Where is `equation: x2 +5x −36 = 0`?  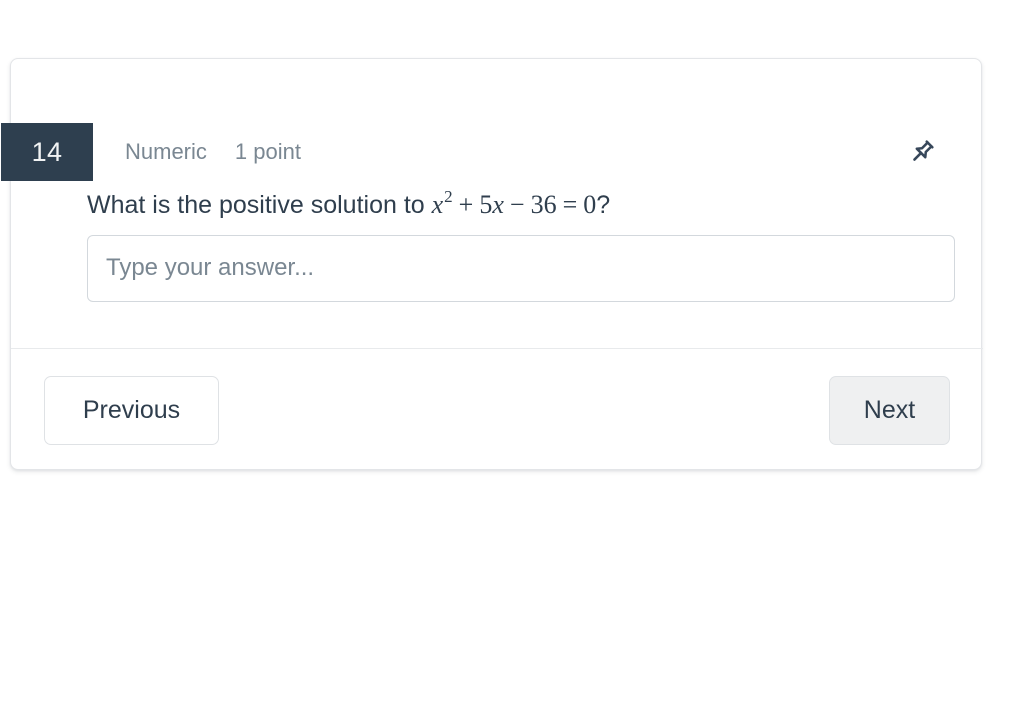 equation: x2 +5x −36 = 0 is located at coordinates (514, 203).